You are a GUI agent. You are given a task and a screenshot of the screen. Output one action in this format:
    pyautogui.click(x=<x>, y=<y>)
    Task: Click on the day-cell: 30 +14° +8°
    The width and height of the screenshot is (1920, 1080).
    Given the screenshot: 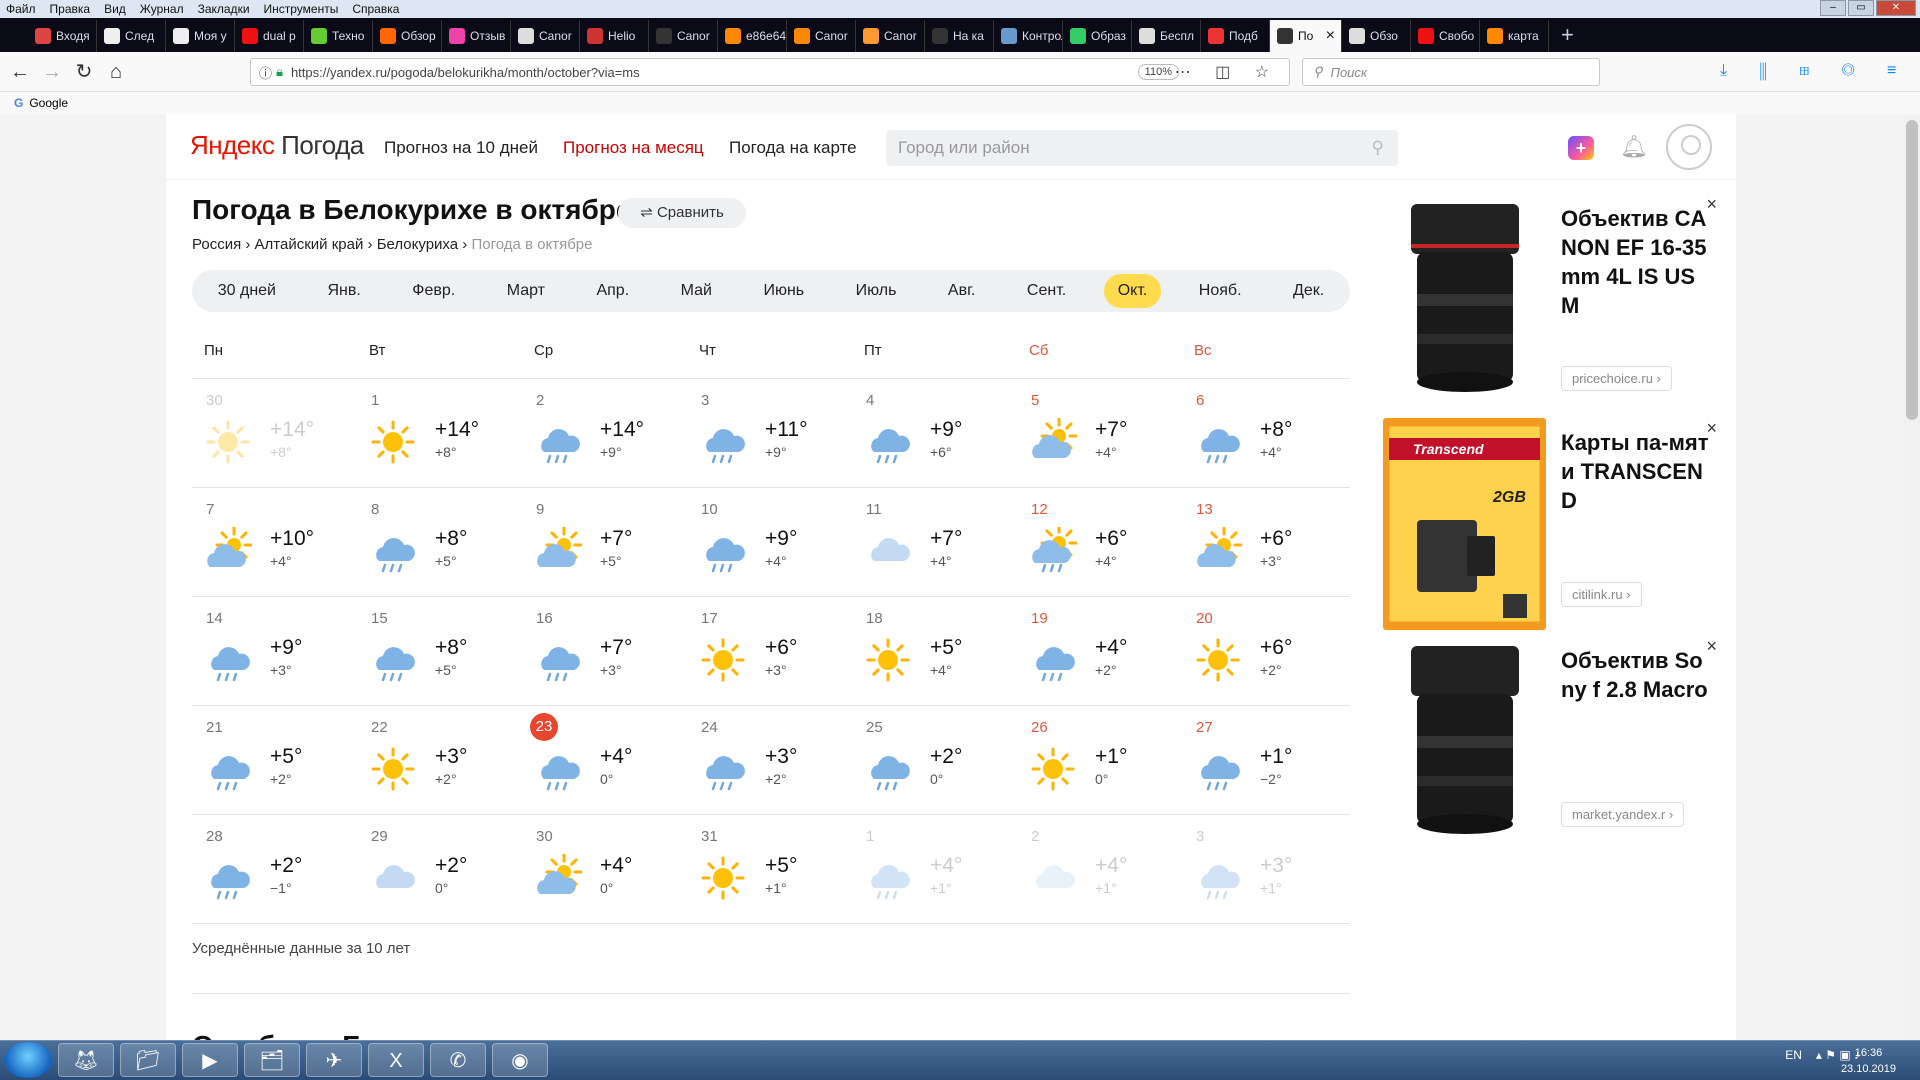 What is the action you would take?
    pyautogui.click(x=274, y=432)
    